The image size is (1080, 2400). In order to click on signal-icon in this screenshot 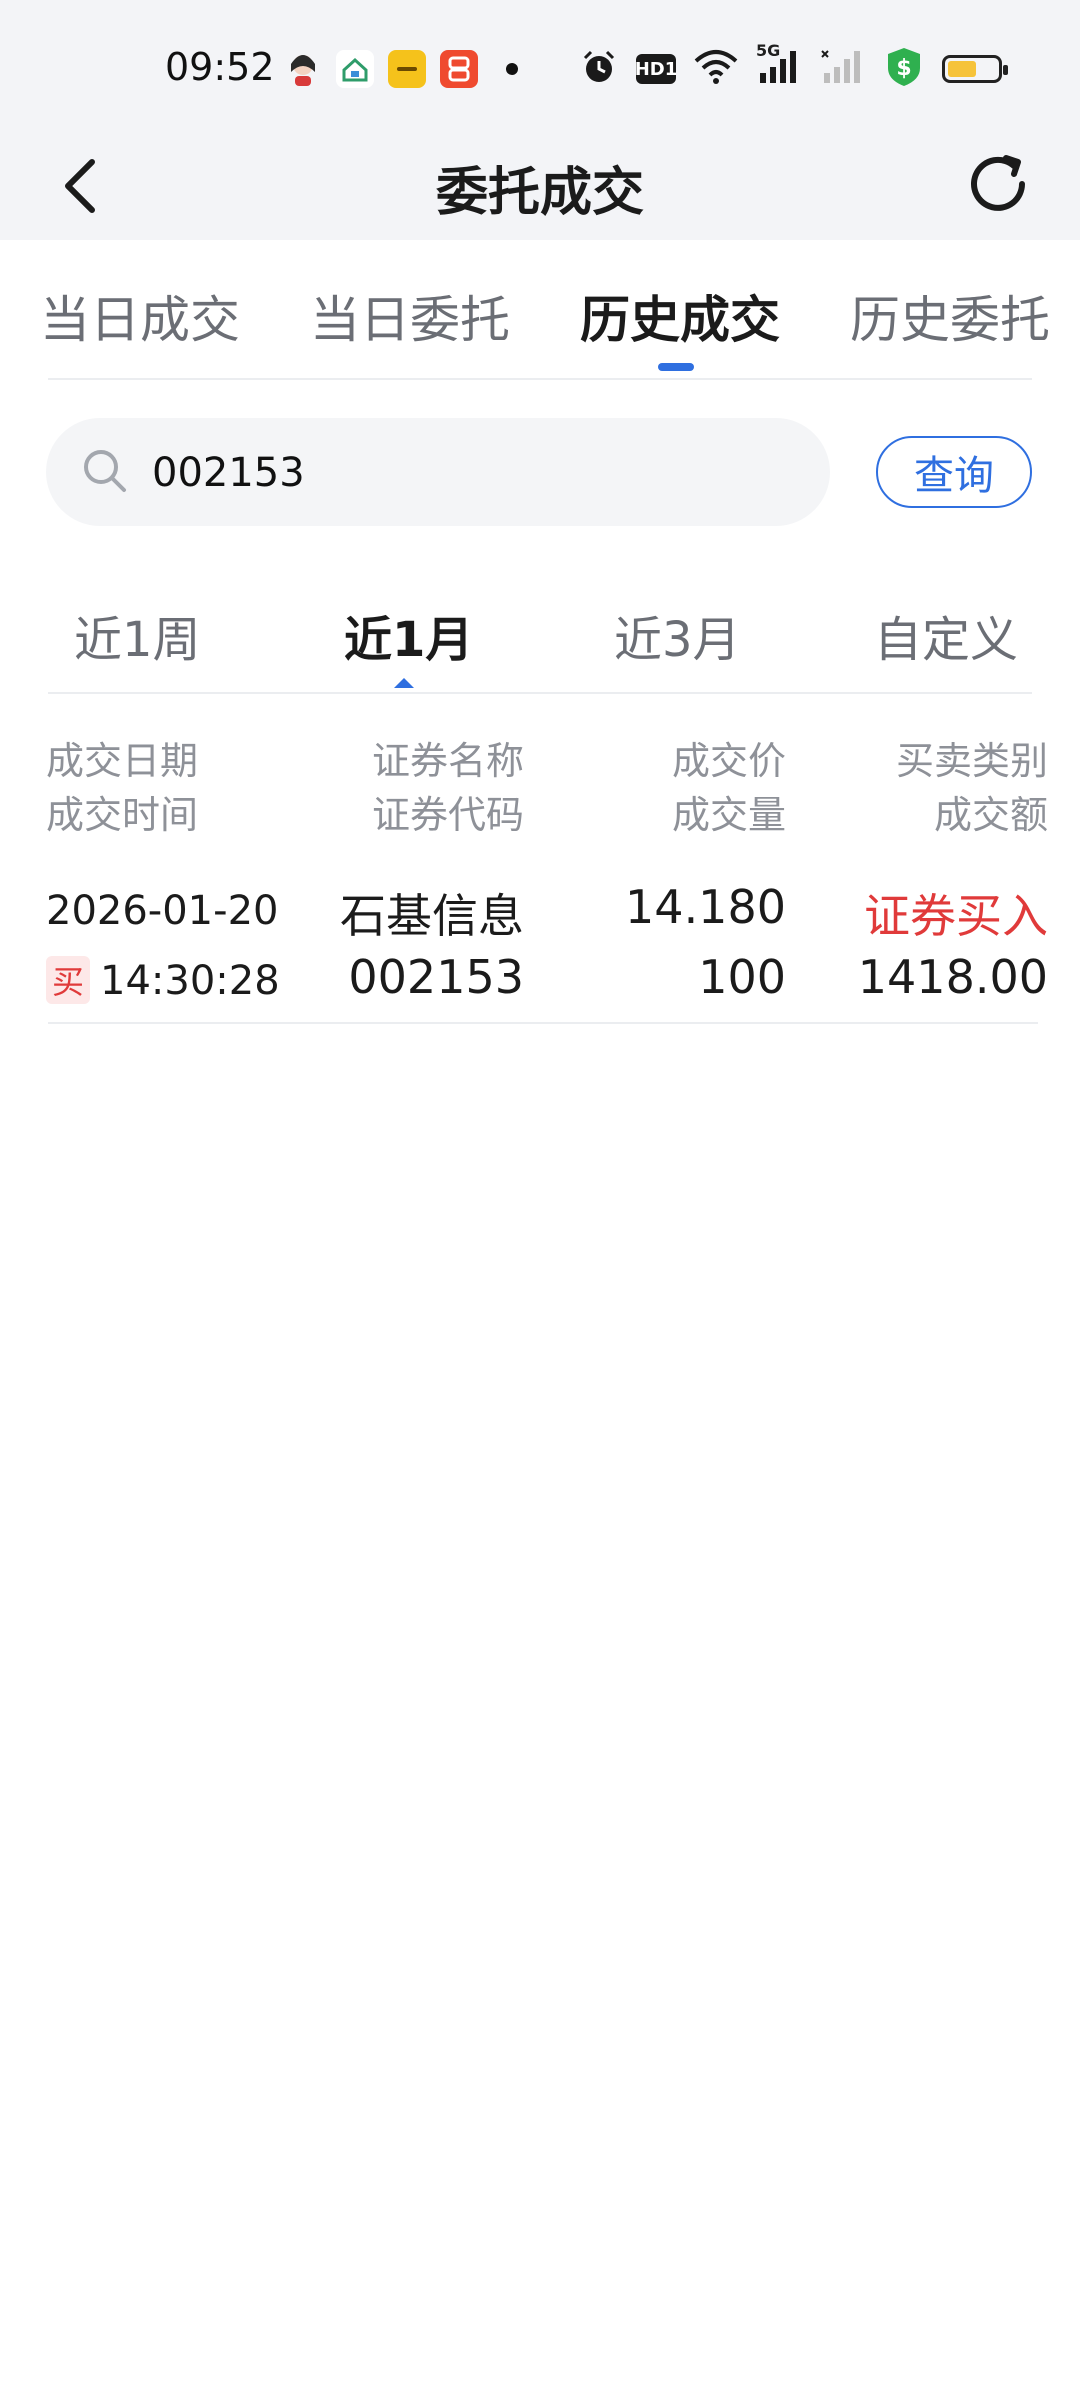, I will do `click(843, 69)`.